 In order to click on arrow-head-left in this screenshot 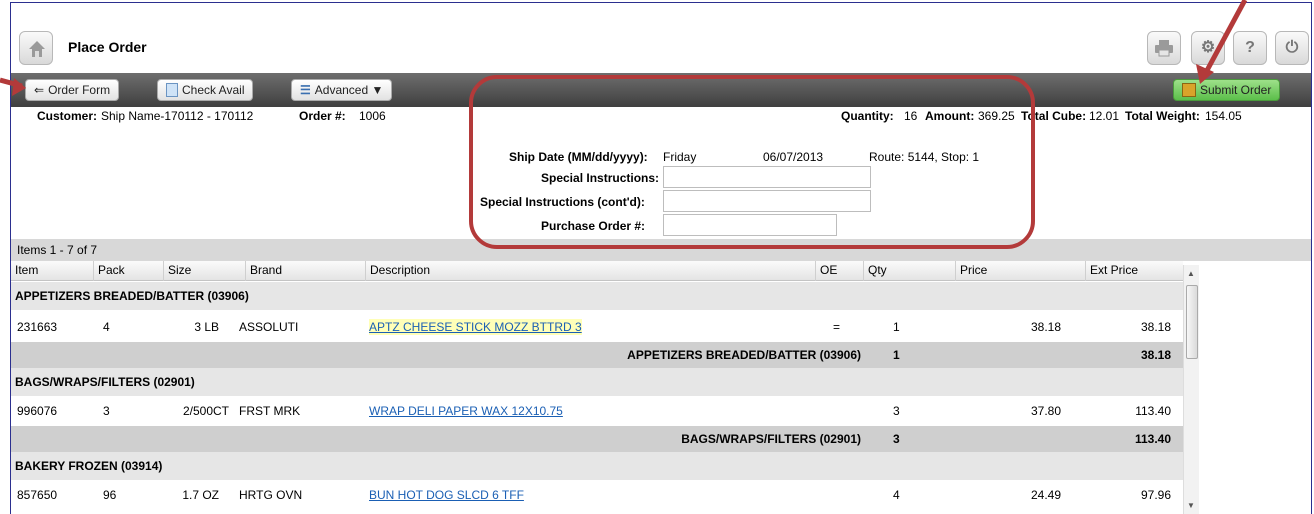, I will do `click(19, 87)`.